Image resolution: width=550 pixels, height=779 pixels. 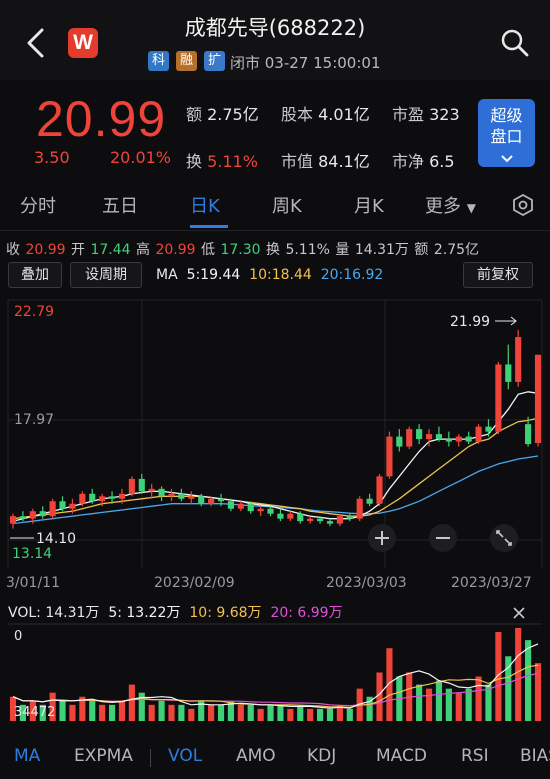 What do you see at coordinates (401, 756) in the screenshot?
I see `indicator-tab-macd: MACD` at bounding box center [401, 756].